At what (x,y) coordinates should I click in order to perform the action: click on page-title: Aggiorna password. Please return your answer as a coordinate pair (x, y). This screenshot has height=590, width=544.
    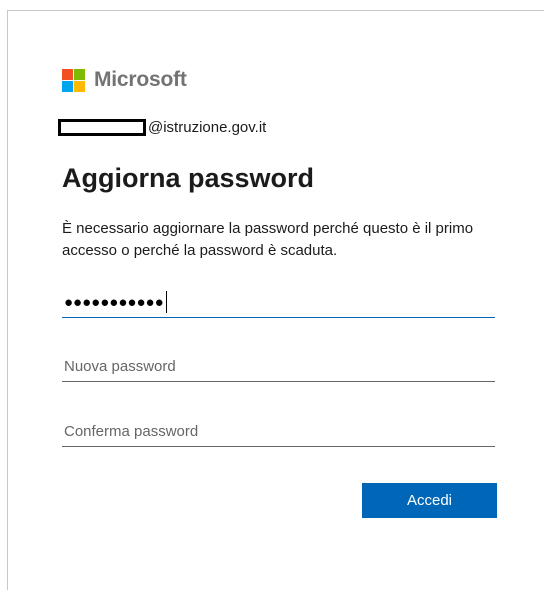
    Looking at the image, I should click on (188, 178).